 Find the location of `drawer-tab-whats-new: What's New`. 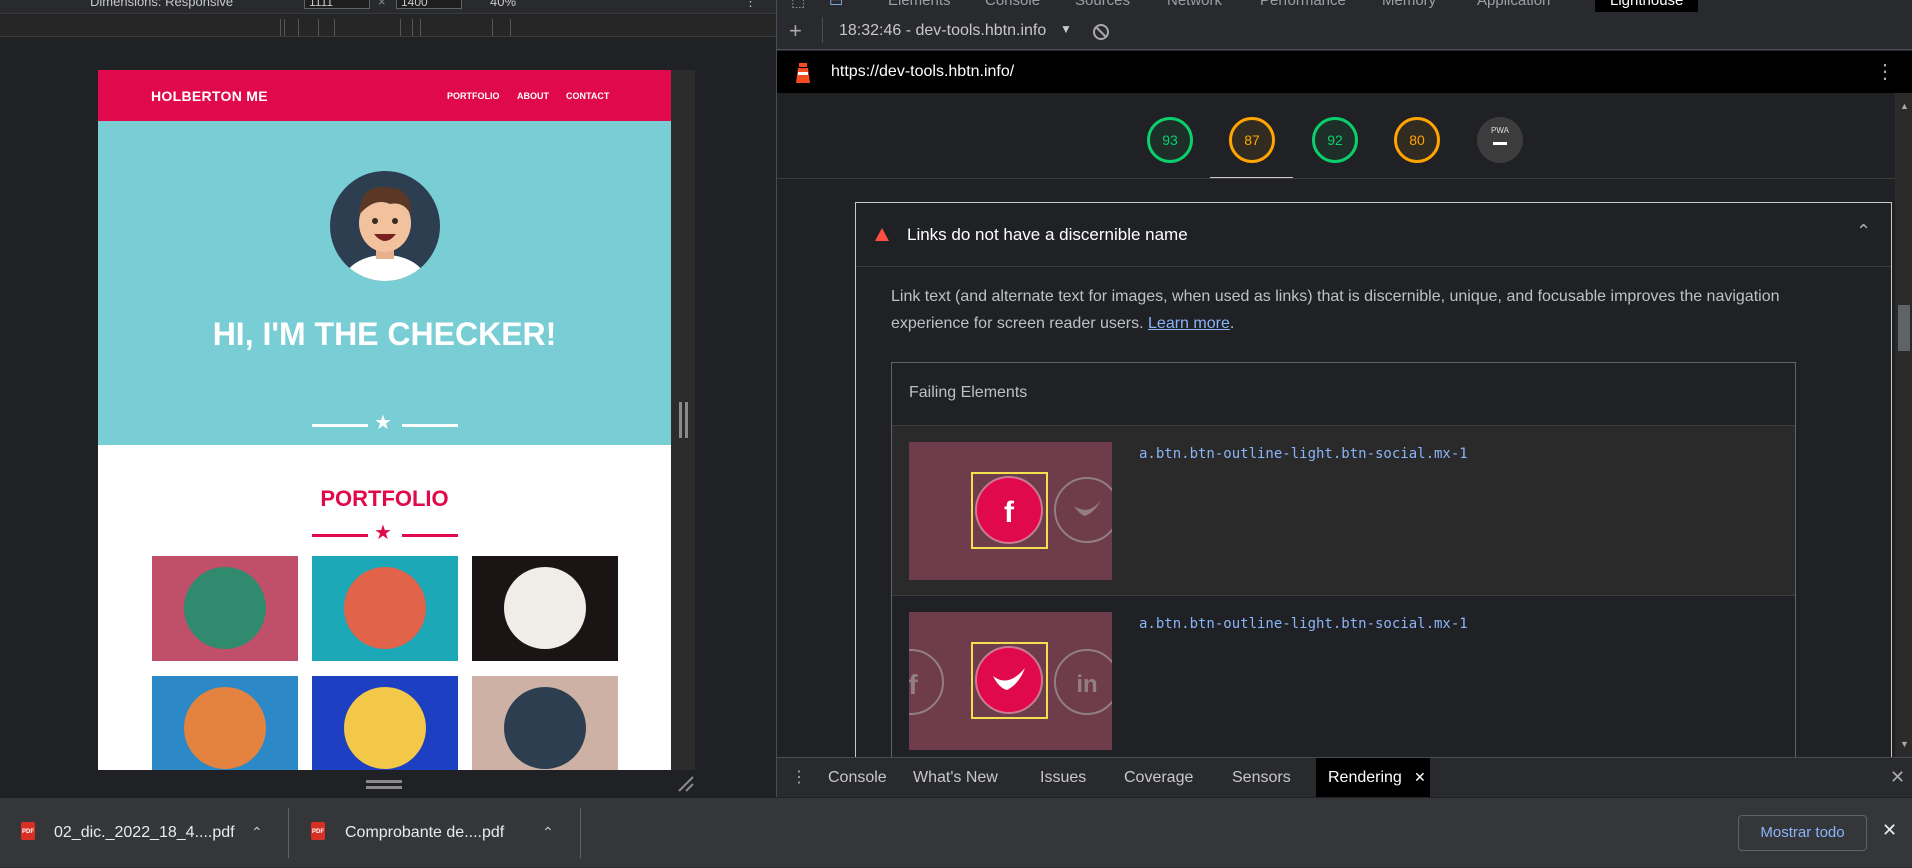

drawer-tab-whats-new: What's New is located at coordinates (955, 777).